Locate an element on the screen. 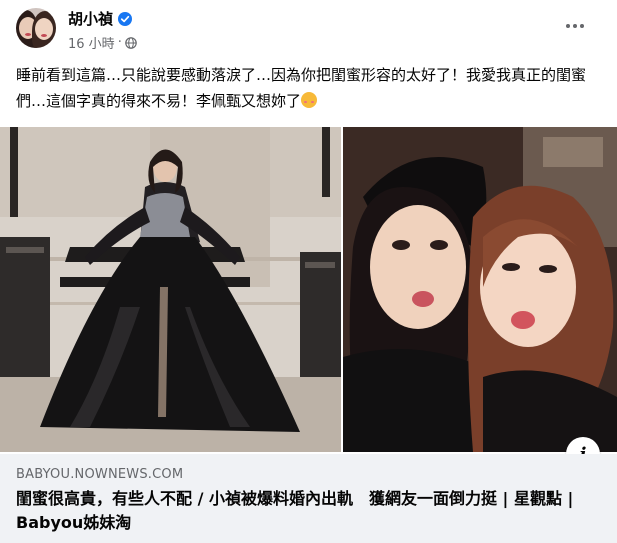 The width and height of the screenshot is (617, 543). verified-badge-icon is located at coordinates (125, 18).